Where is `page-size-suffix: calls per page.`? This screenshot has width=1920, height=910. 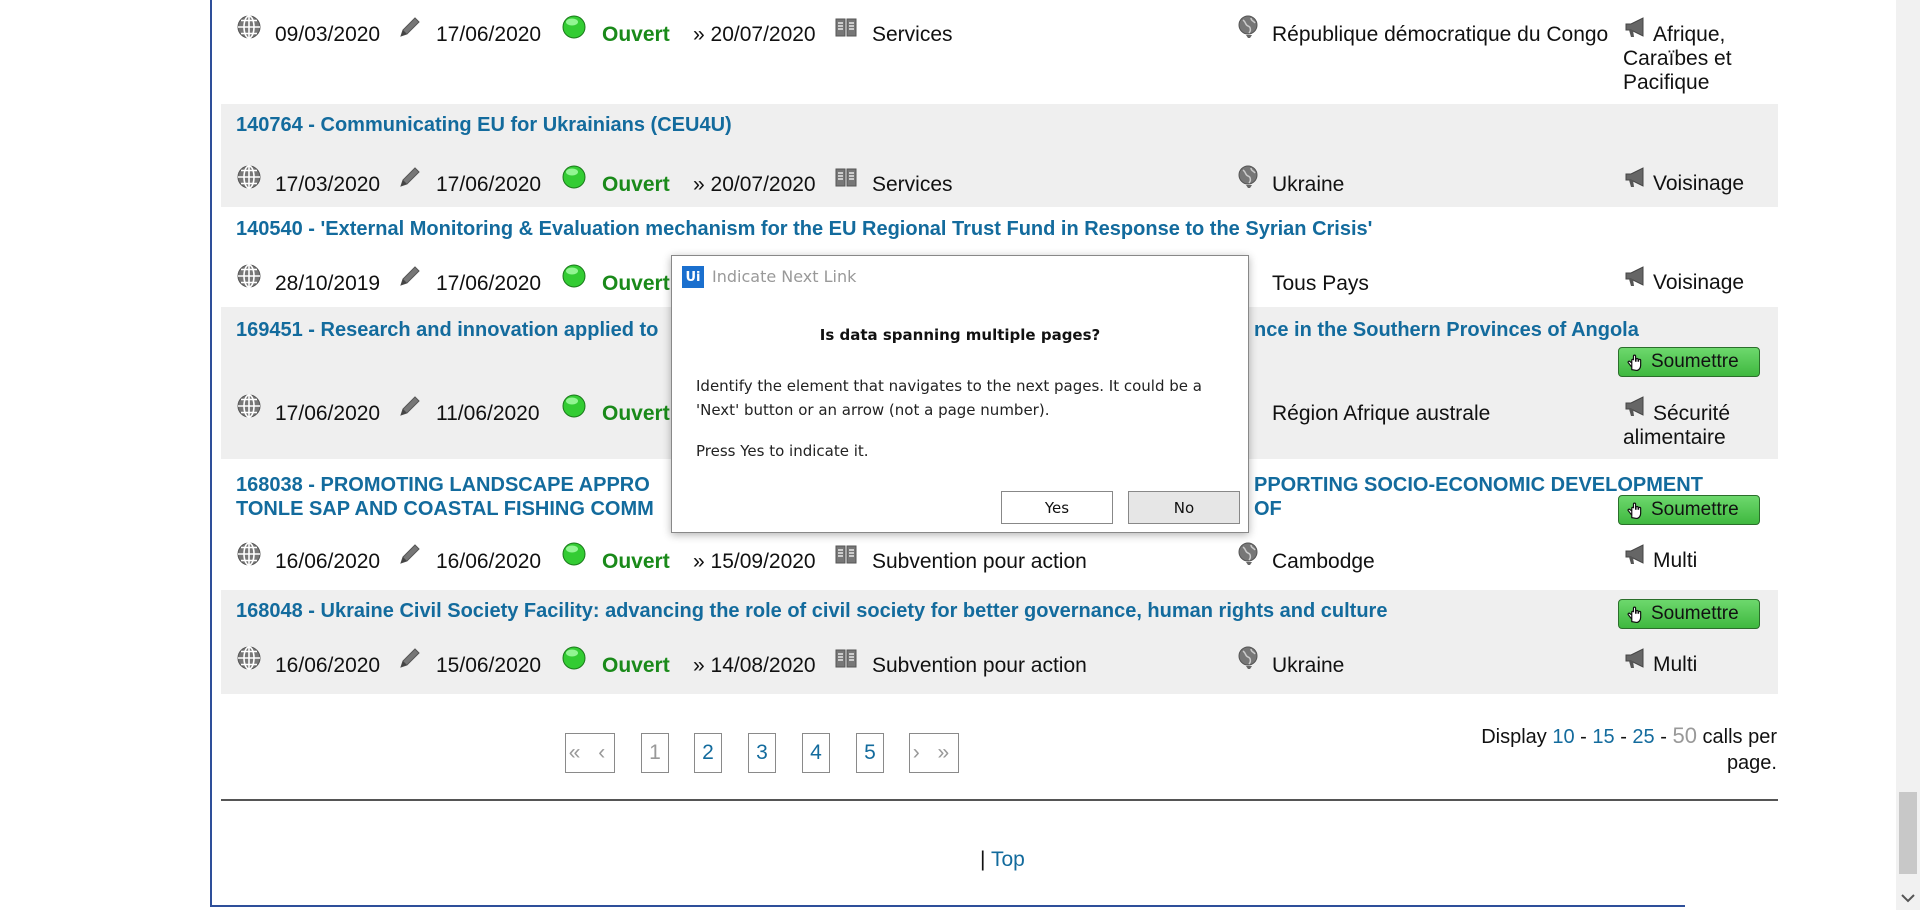 page-size-suffix: calls per page. is located at coordinates (1739, 750).